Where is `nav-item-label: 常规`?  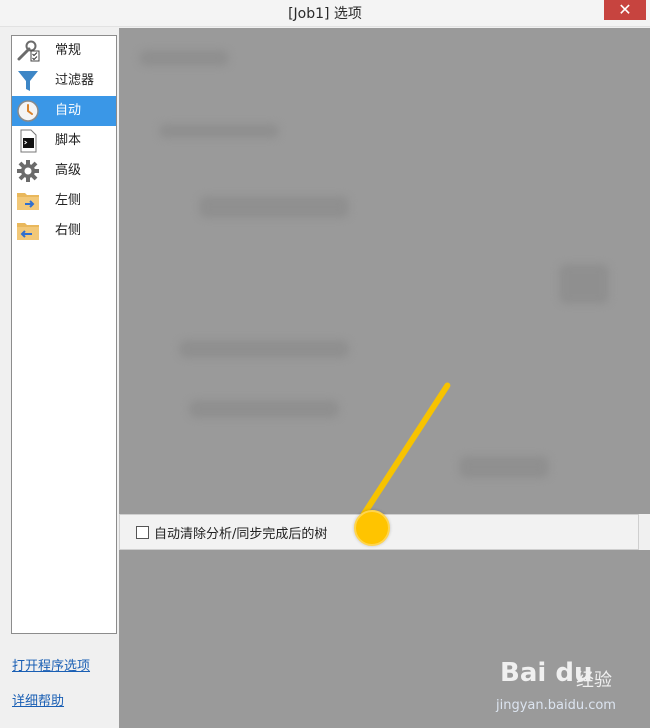
nav-item-label: 常规 is located at coordinates (68, 50).